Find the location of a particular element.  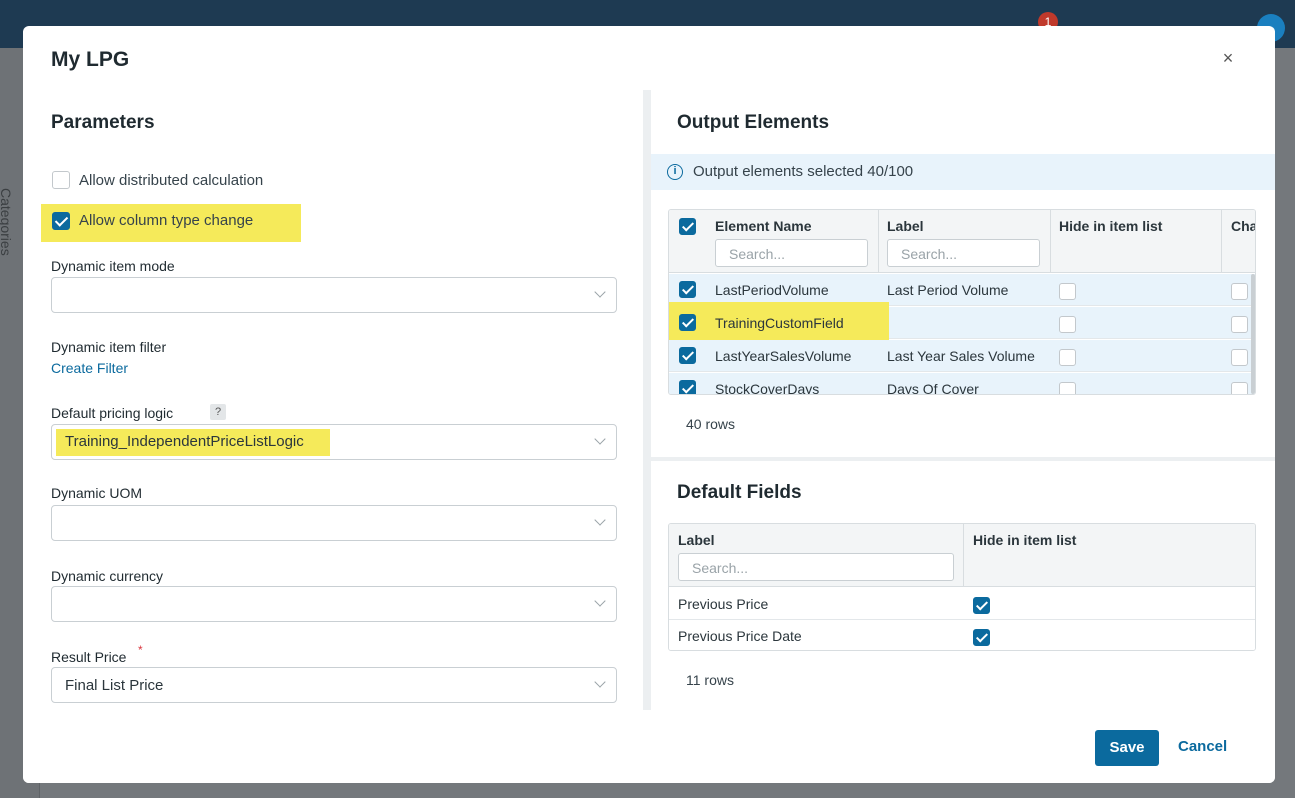

categories-label: Categories is located at coordinates (7, 222).